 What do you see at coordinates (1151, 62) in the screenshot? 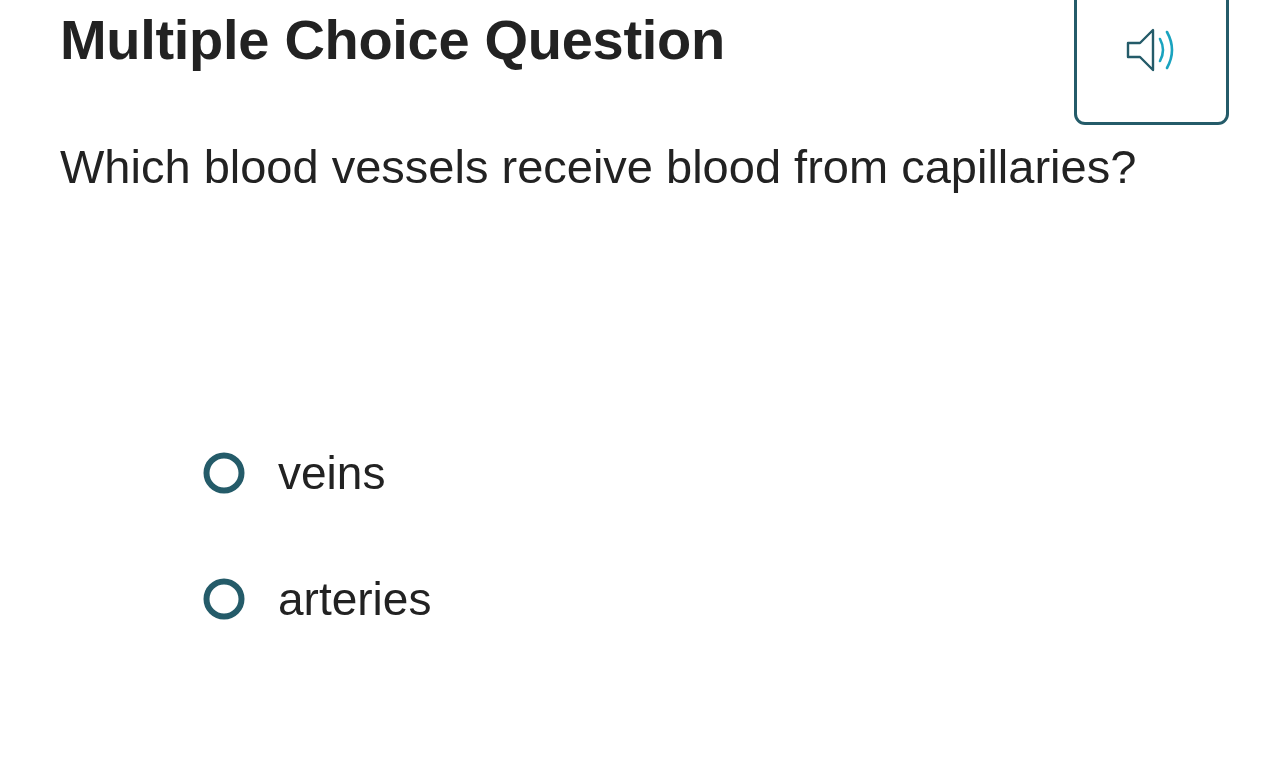
I see `audio-button` at bounding box center [1151, 62].